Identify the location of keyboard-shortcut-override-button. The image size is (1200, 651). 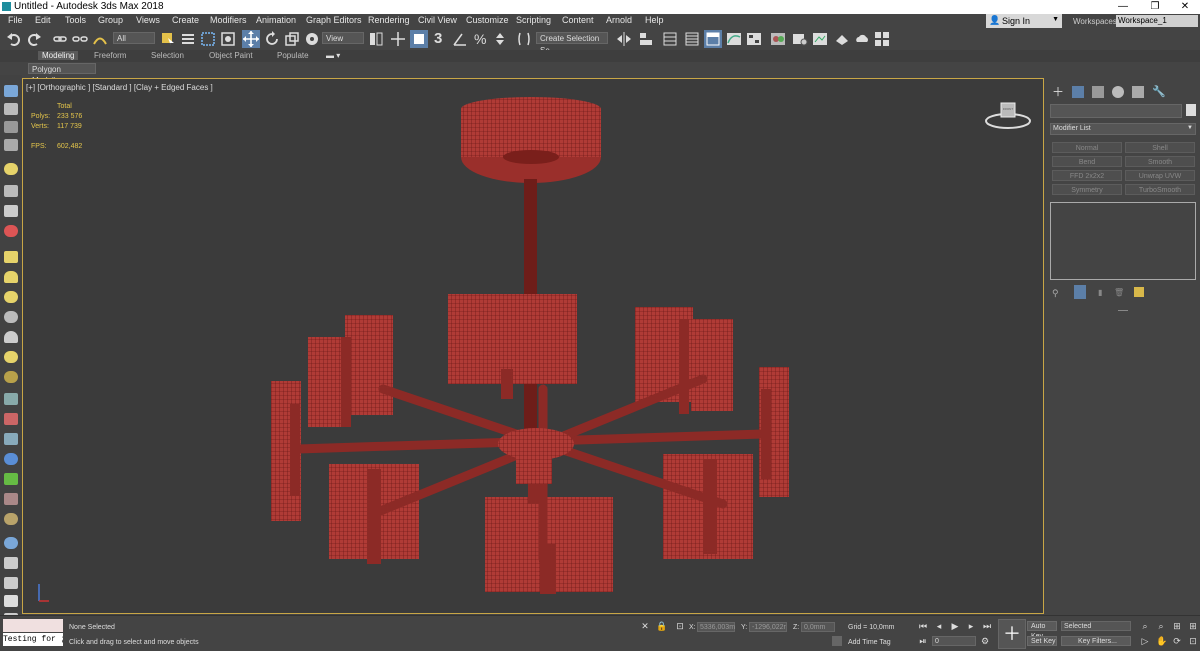
(419, 39).